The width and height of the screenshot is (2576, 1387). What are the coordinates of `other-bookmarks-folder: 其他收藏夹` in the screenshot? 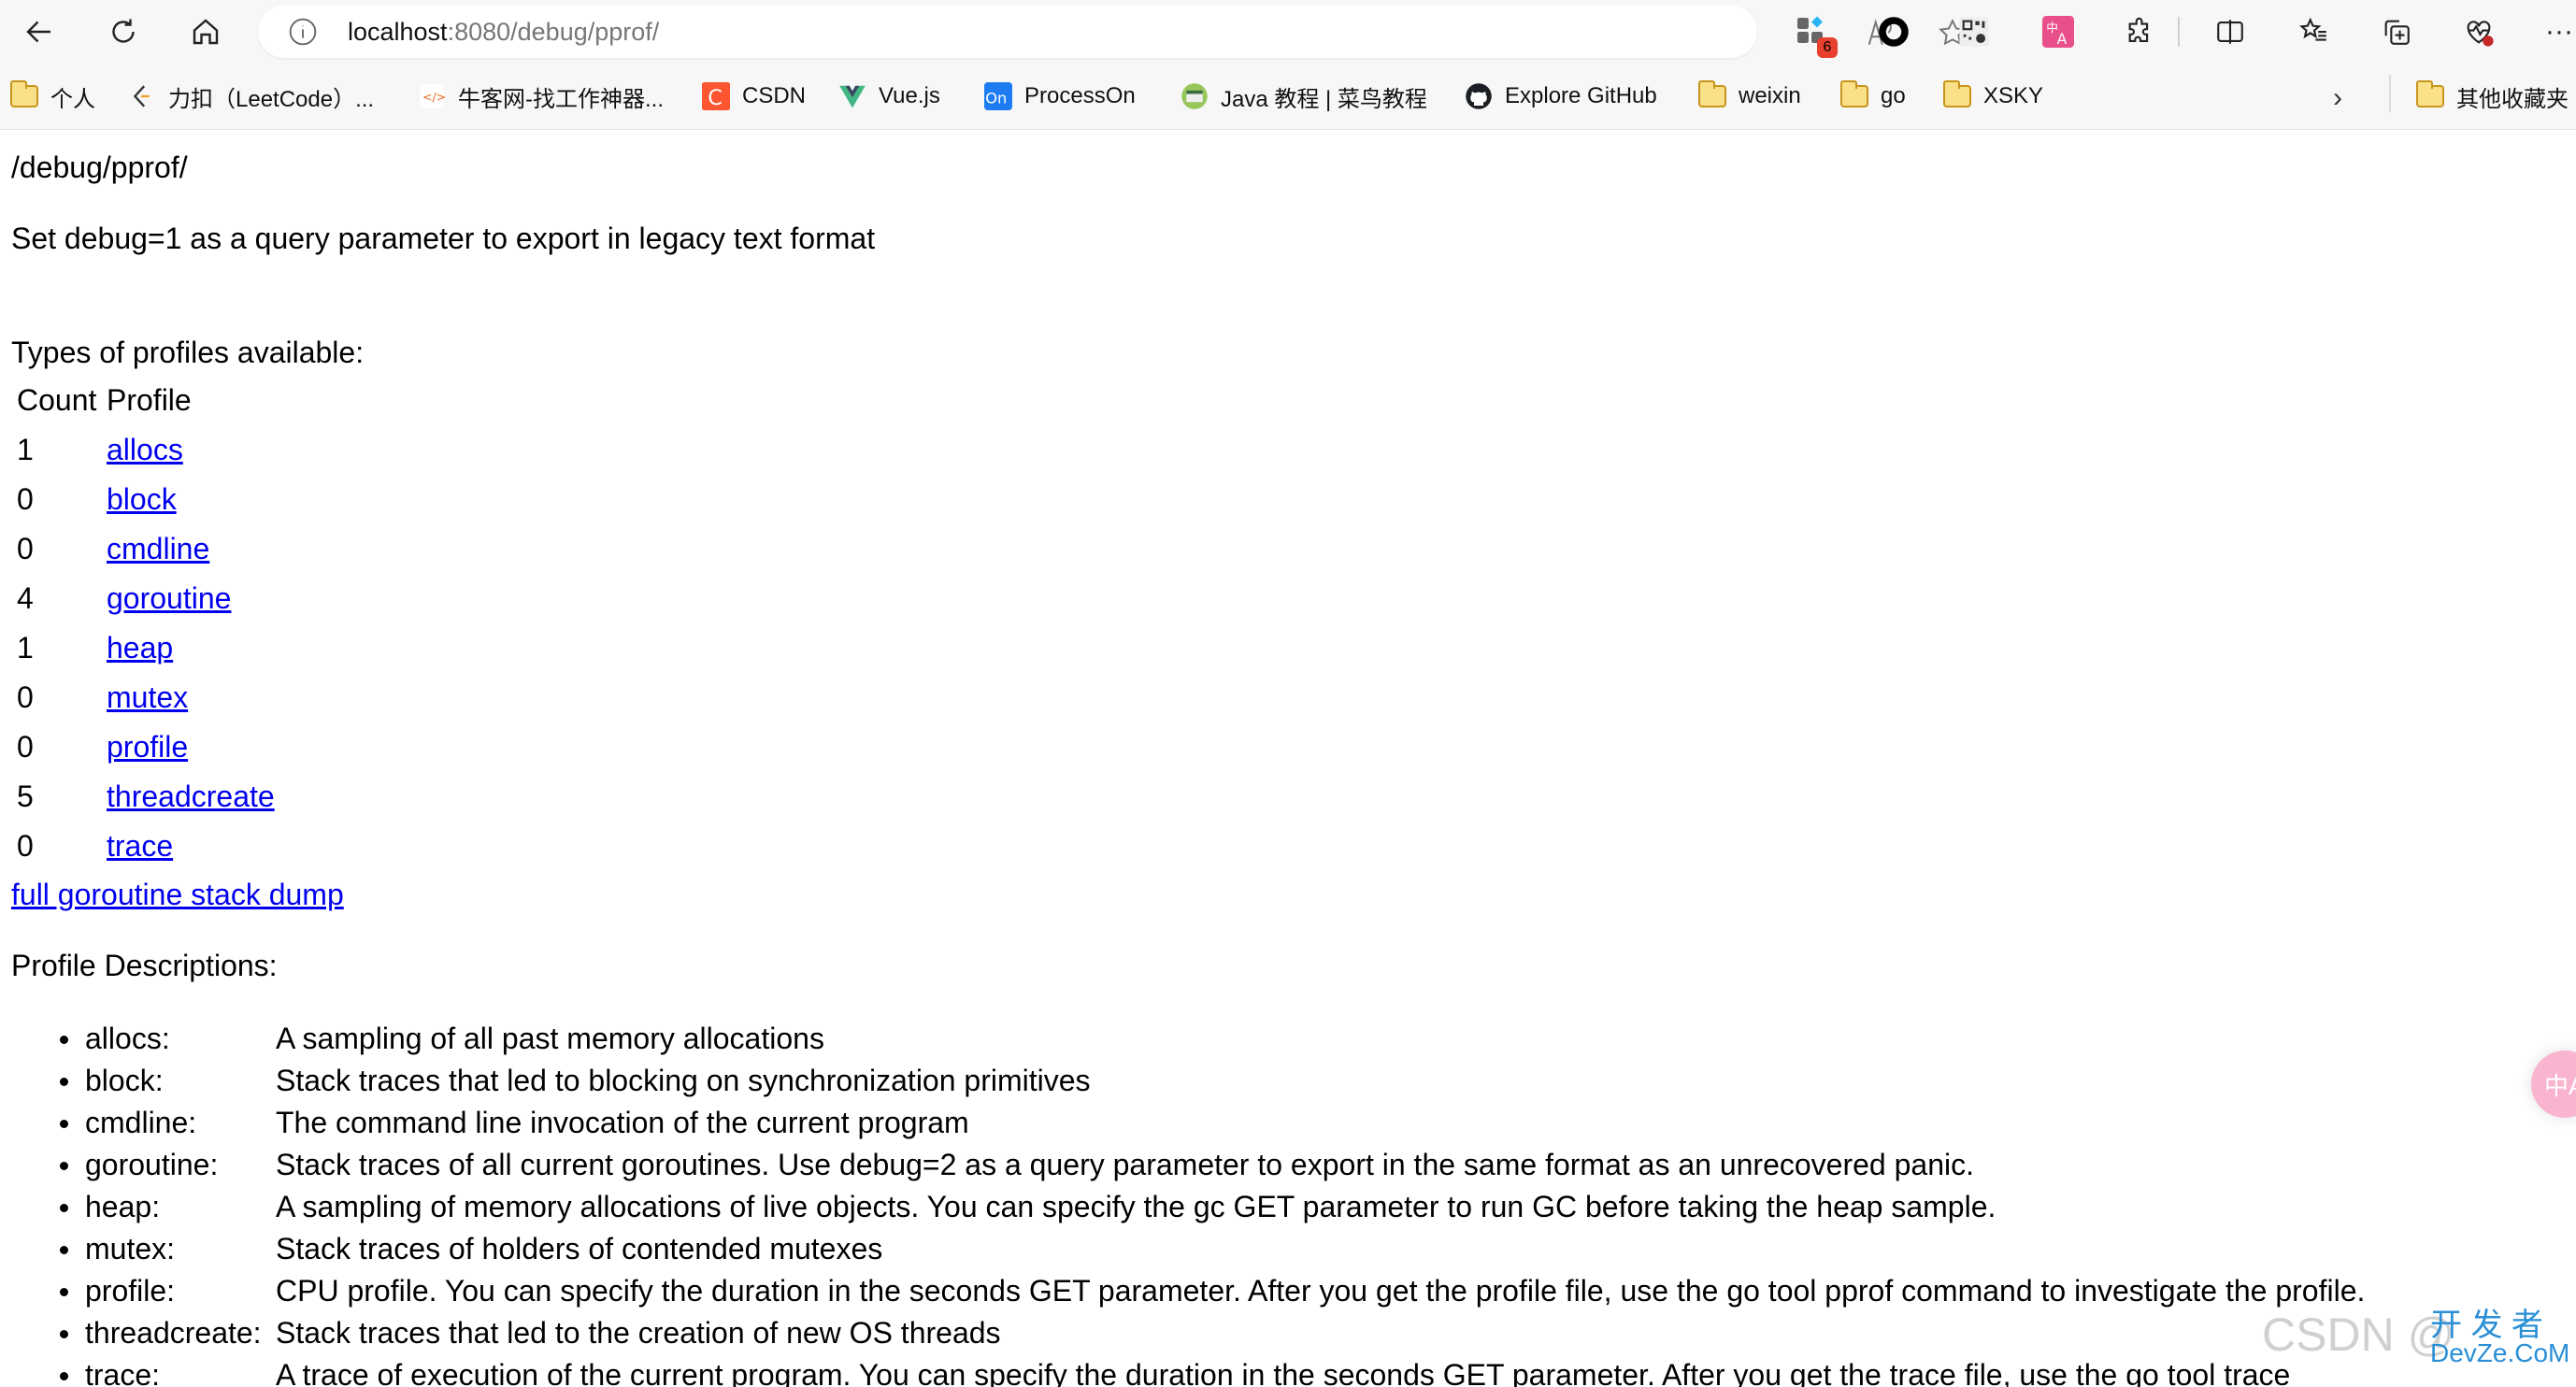 It's located at (2492, 96).